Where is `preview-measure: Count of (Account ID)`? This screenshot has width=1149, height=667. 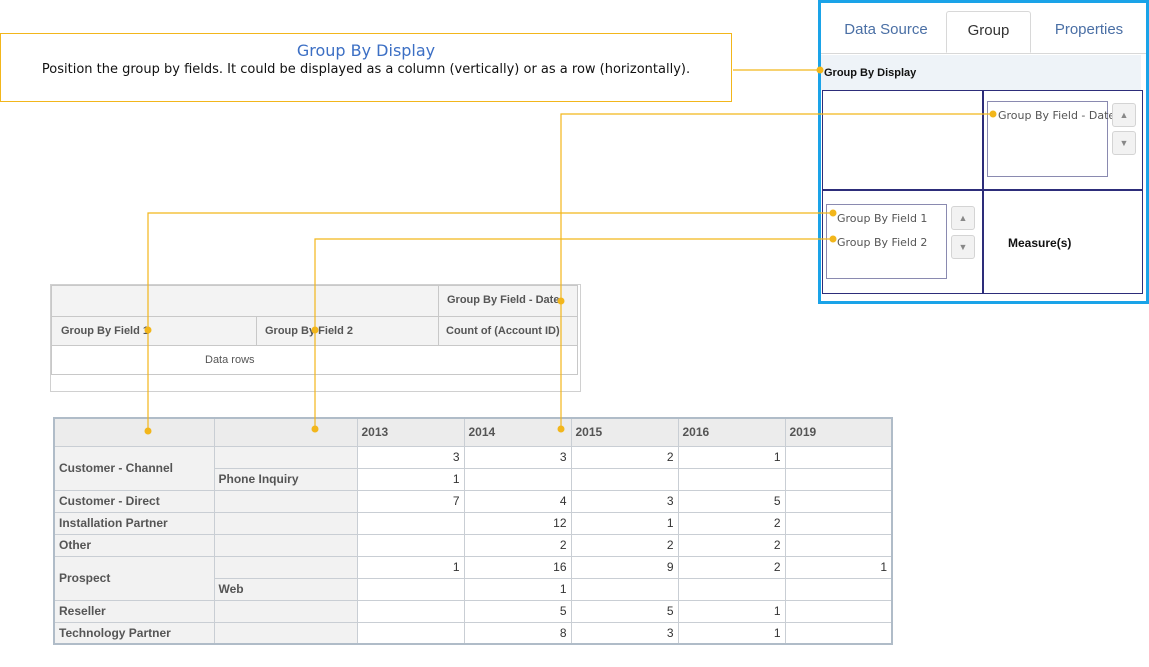 preview-measure: Count of (Account ID) is located at coordinates (508, 331).